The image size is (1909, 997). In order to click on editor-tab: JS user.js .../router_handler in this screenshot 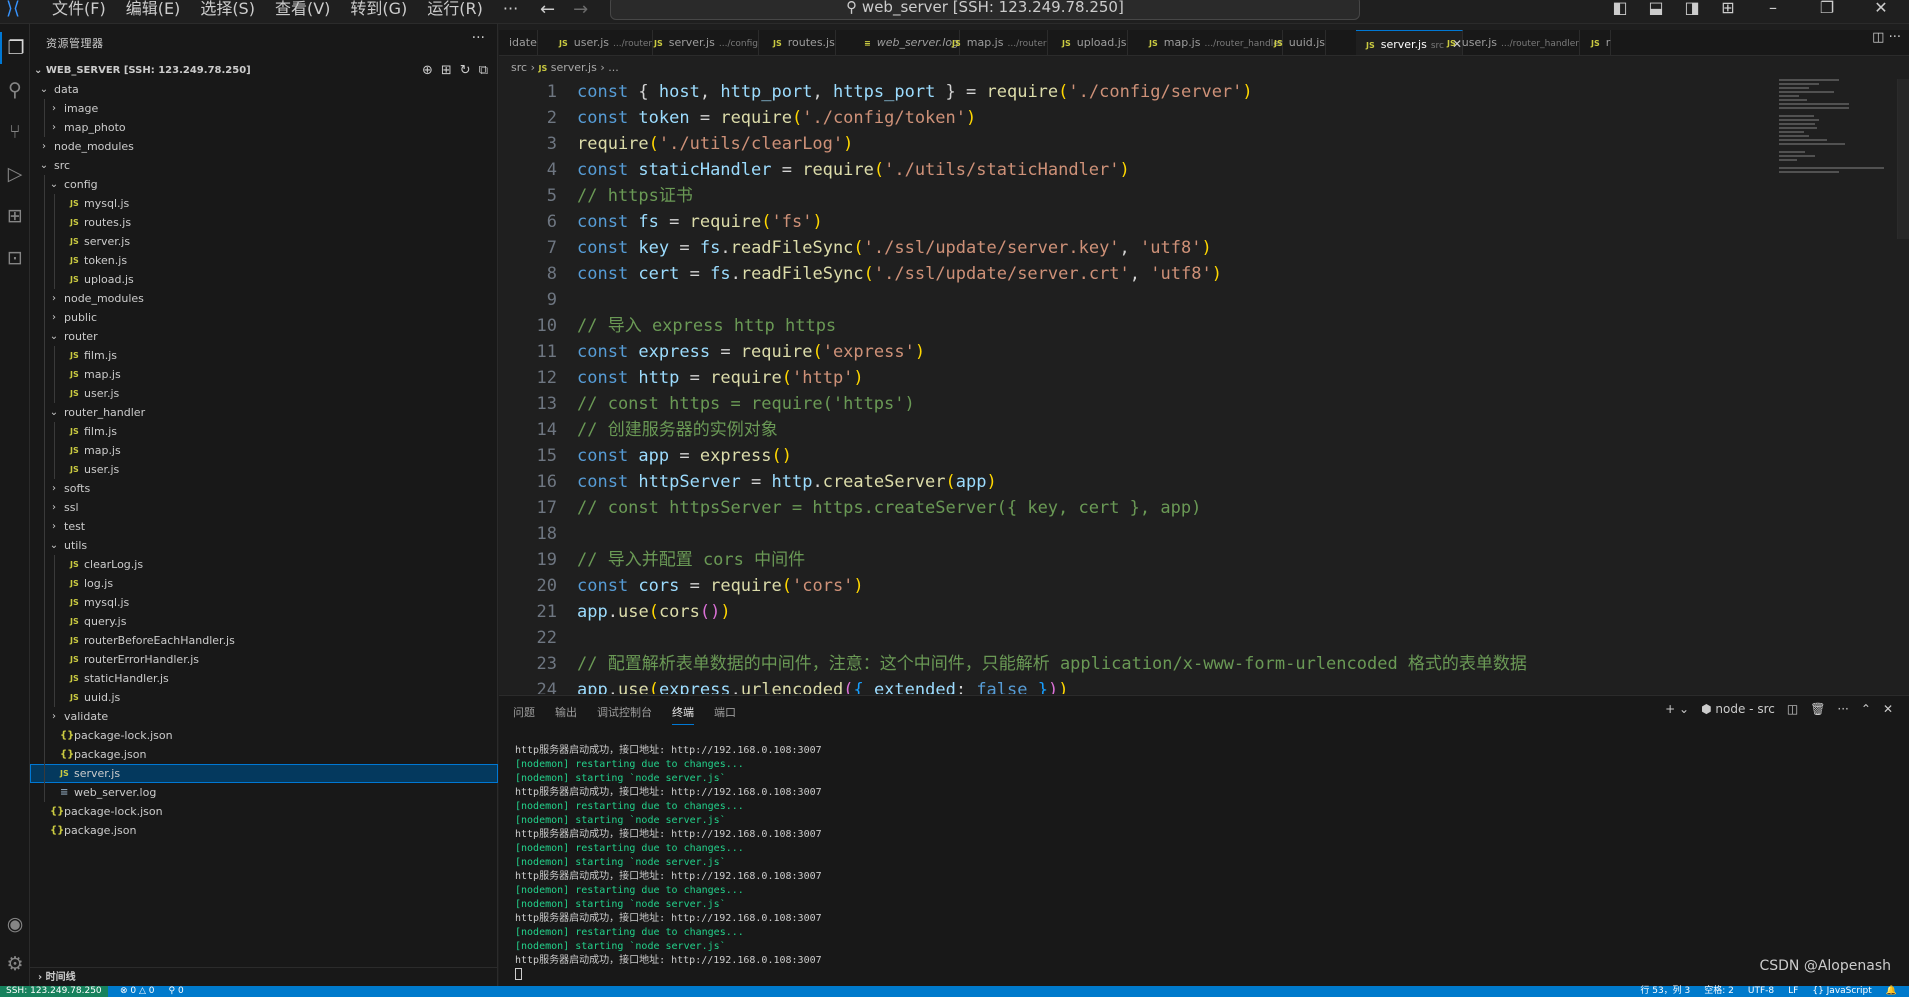, I will do `click(1508, 42)`.